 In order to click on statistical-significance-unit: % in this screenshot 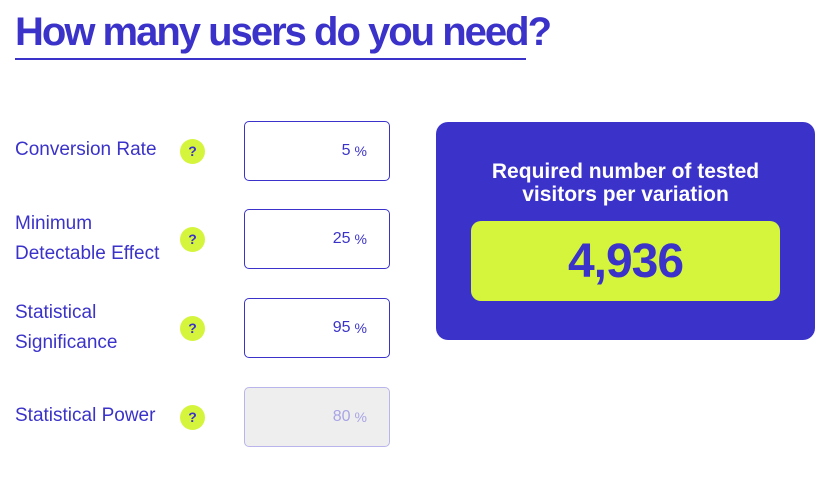, I will do `click(360, 328)`.